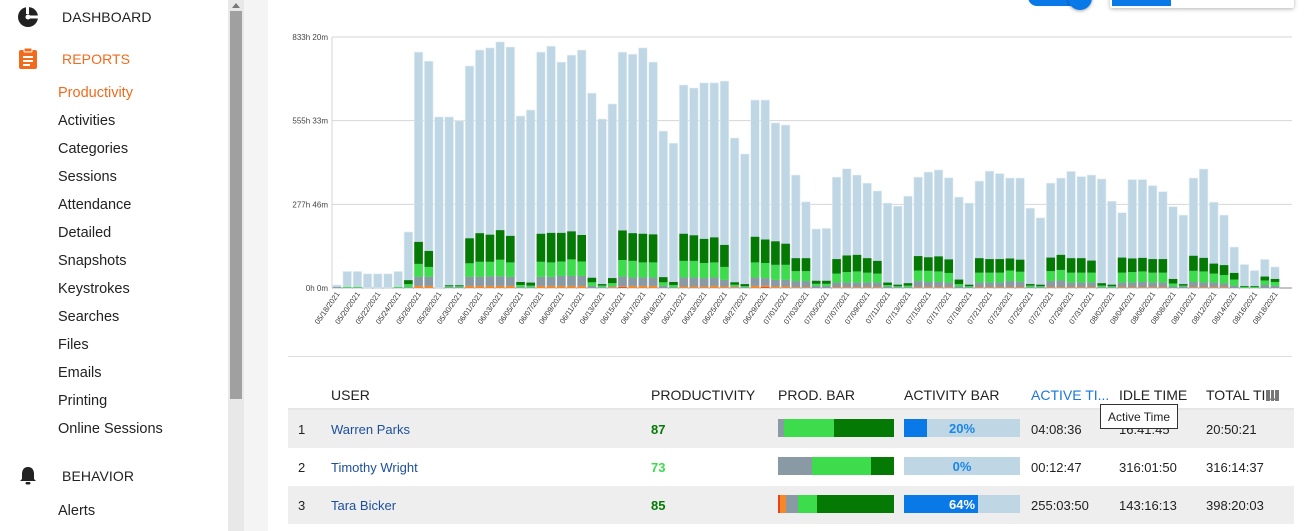 This screenshot has height=531, width=1312. I want to click on user-link: Tara Bicker, so click(363, 505).